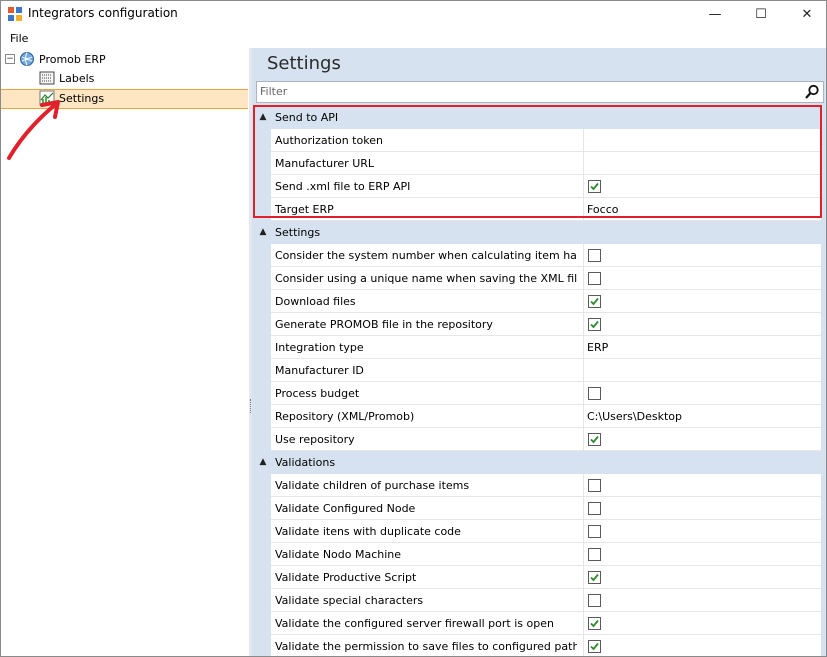 The width and height of the screenshot is (827, 657). I want to click on property-row: Send .xml file to ERP API, so click(546, 186).